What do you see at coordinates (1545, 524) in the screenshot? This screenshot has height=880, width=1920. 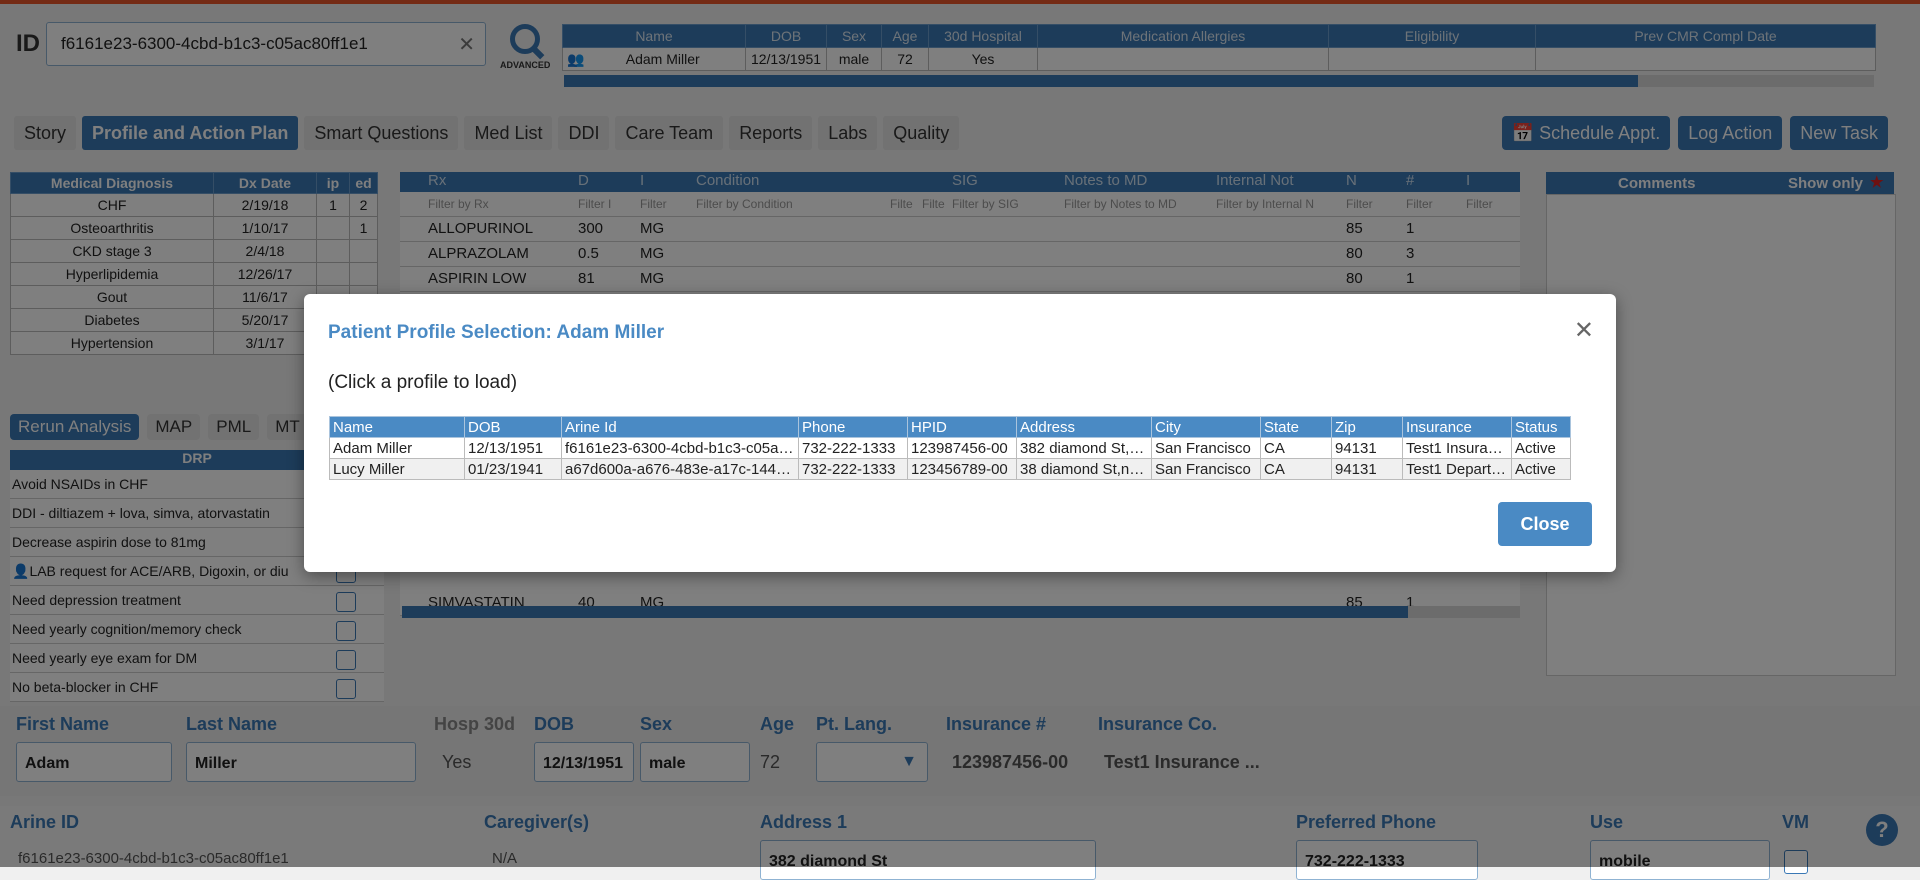 I see `close-button: Close` at bounding box center [1545, 524].